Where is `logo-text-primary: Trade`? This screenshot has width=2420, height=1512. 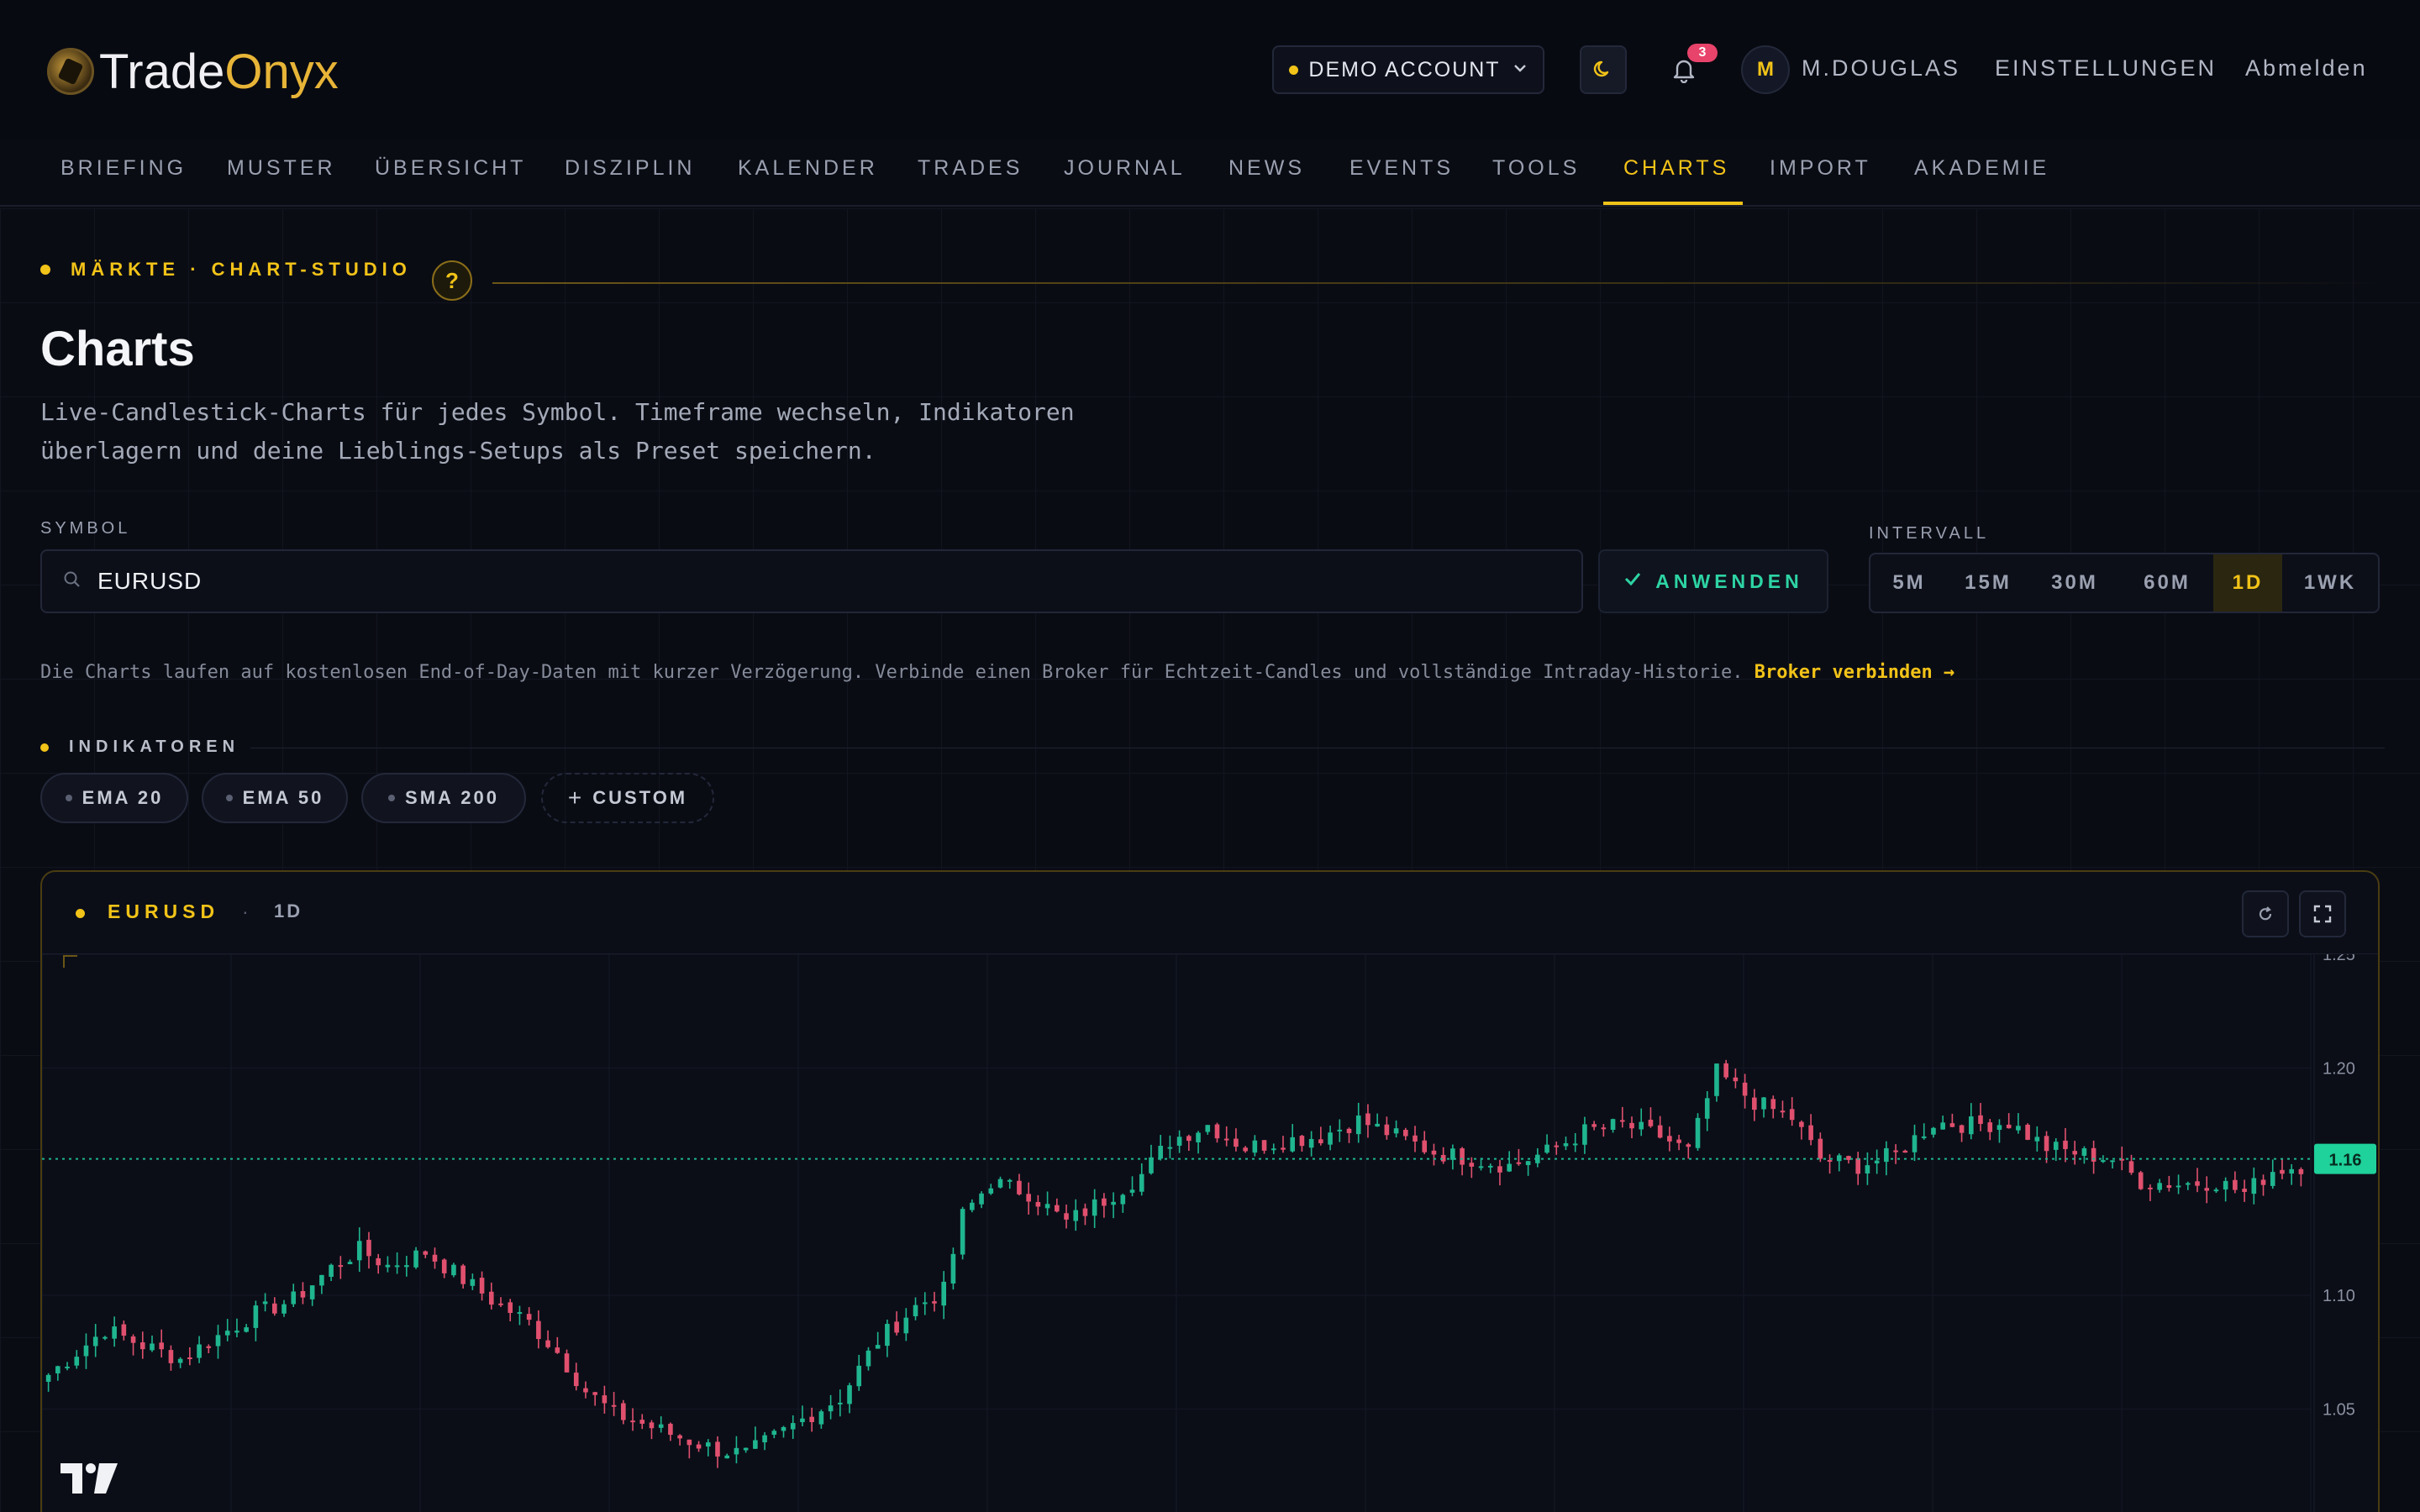 logo-text-primary: Trade is located at coordinates (162, 71).